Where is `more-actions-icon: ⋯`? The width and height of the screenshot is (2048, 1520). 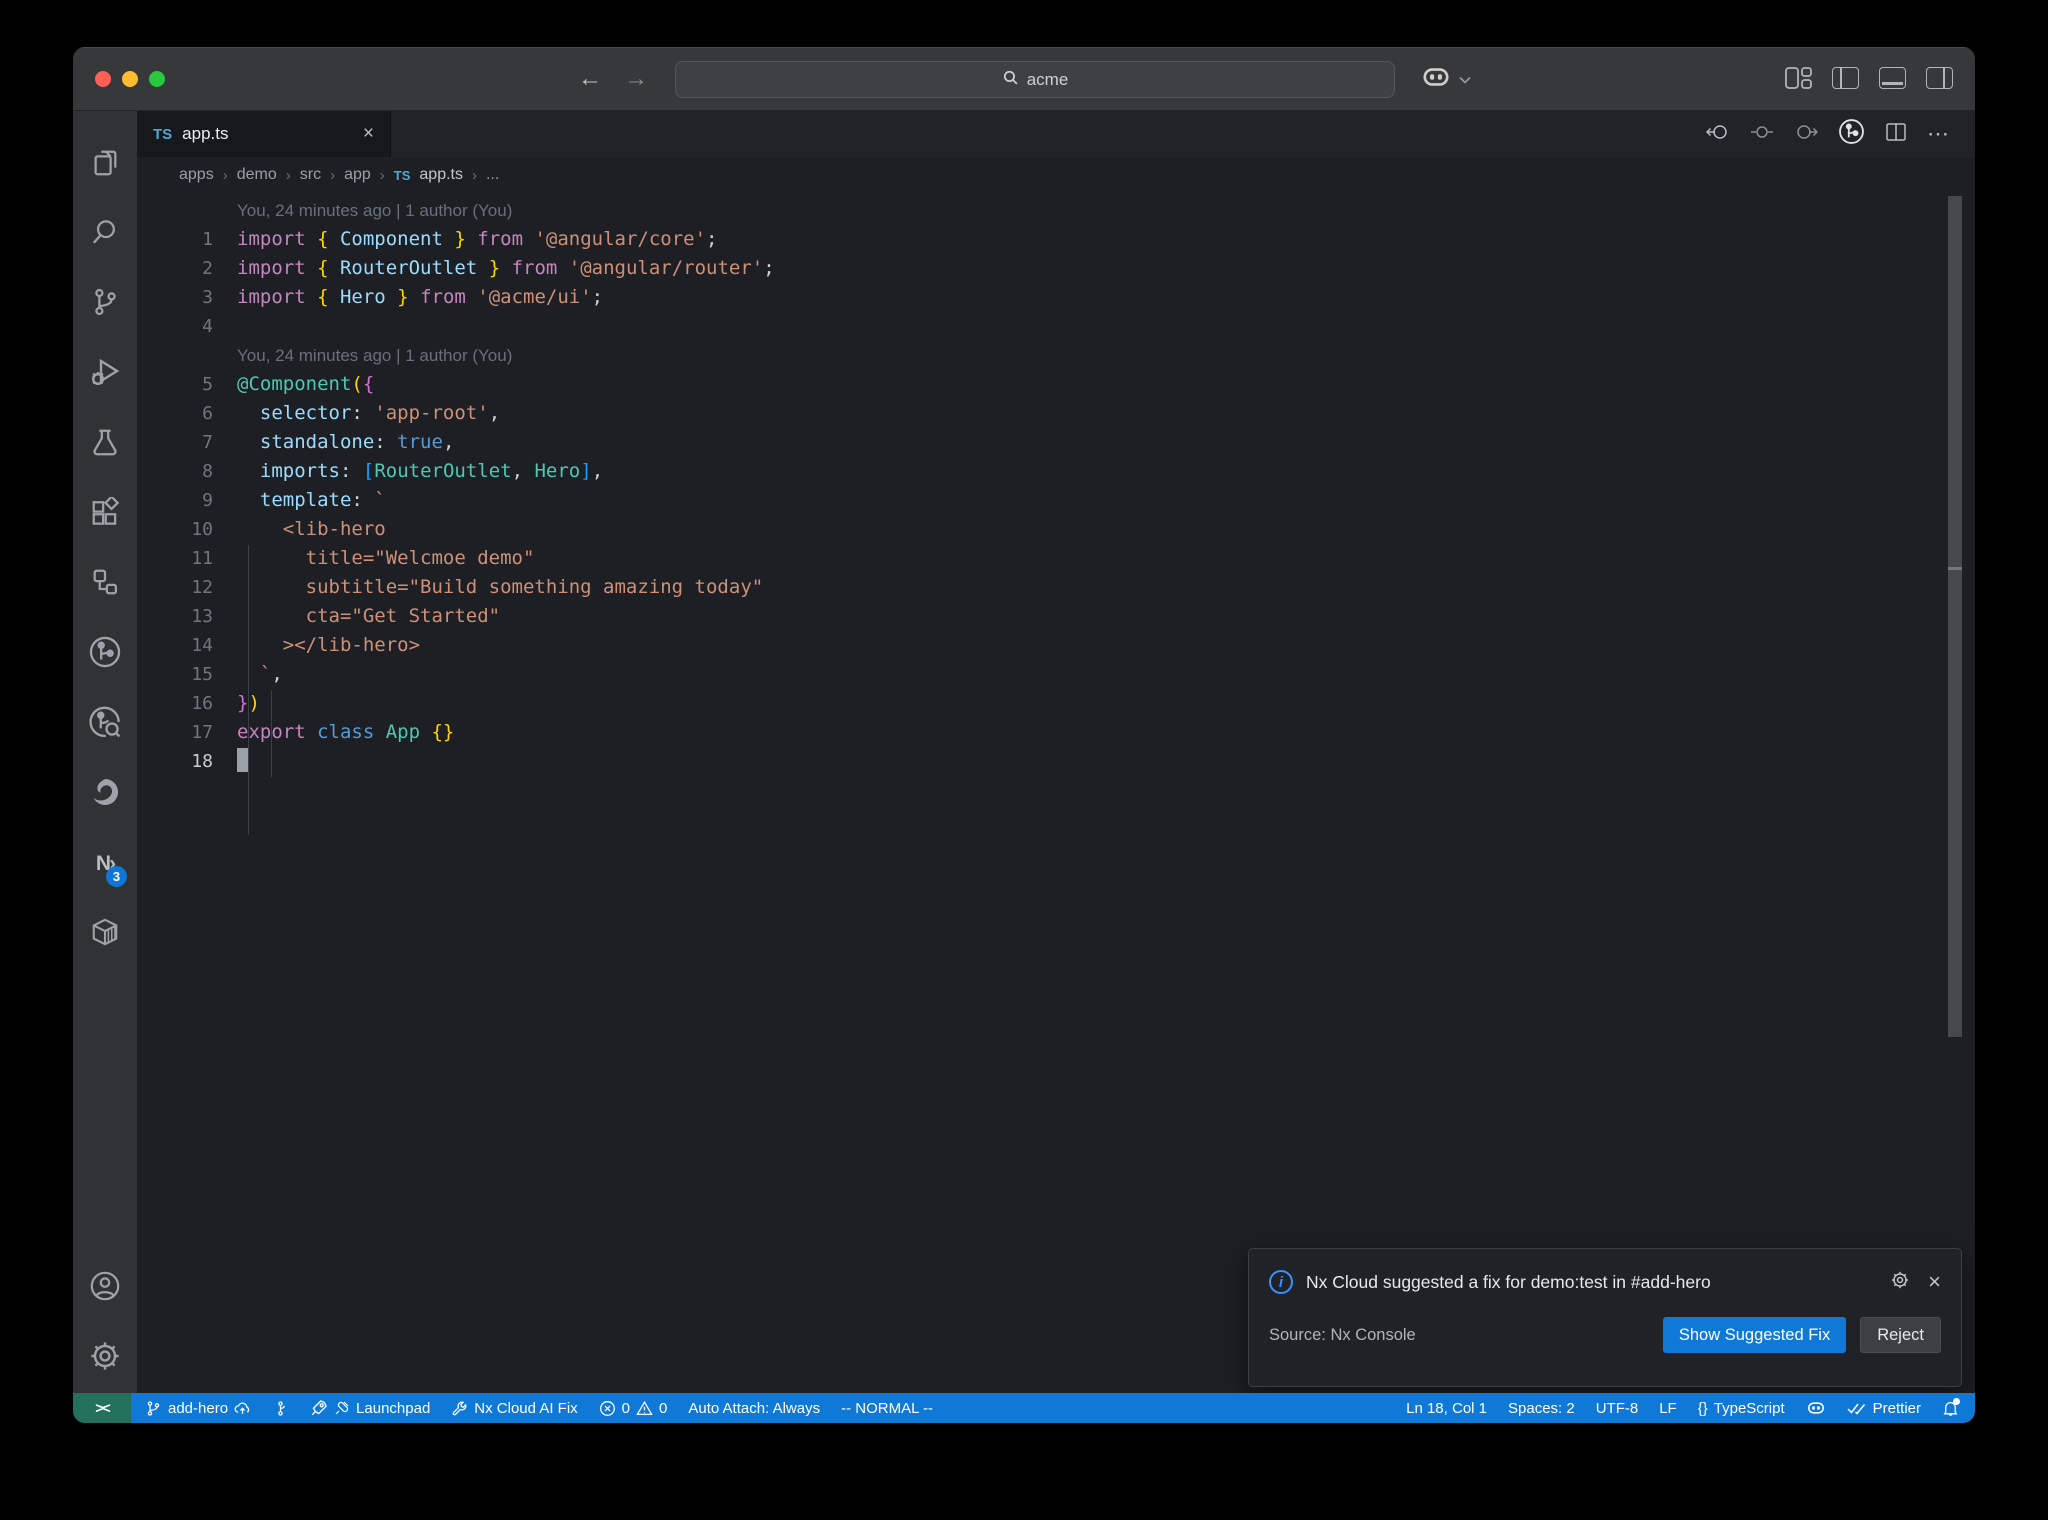
more-actions-icon: ⋯ is located at coordinates (1938, 134).